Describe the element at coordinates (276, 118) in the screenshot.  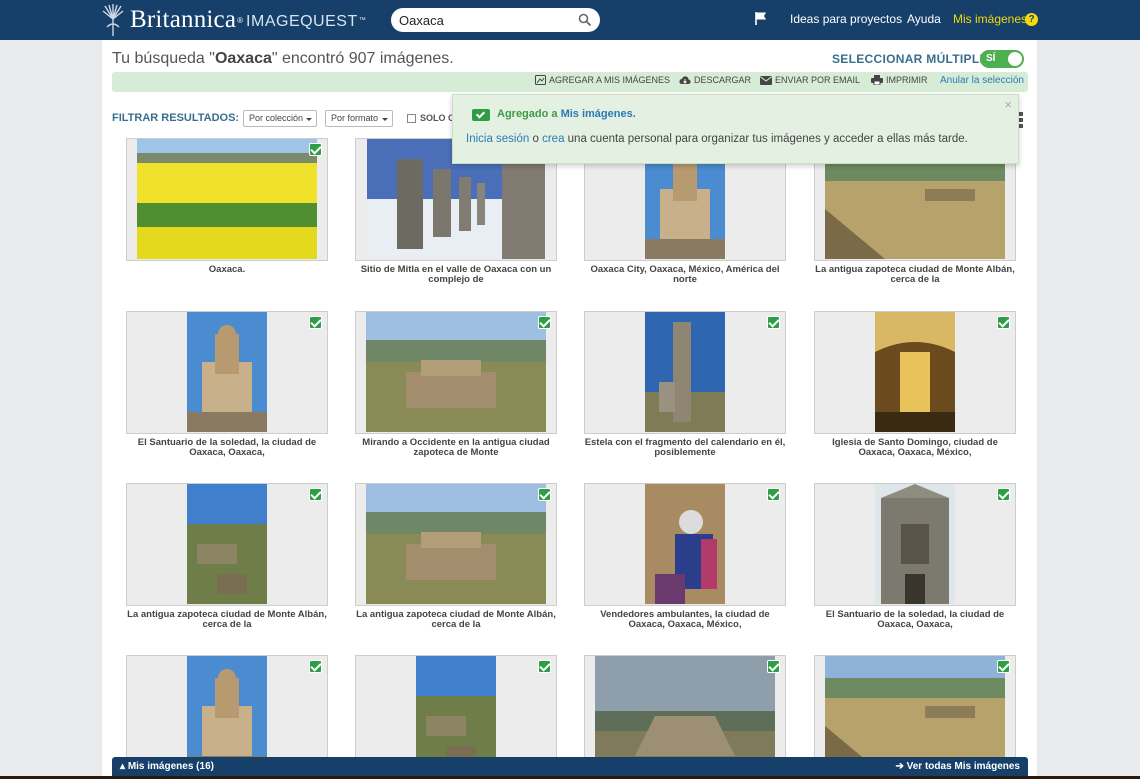
I see `collection-dropdown-label: Por colección` at that location.